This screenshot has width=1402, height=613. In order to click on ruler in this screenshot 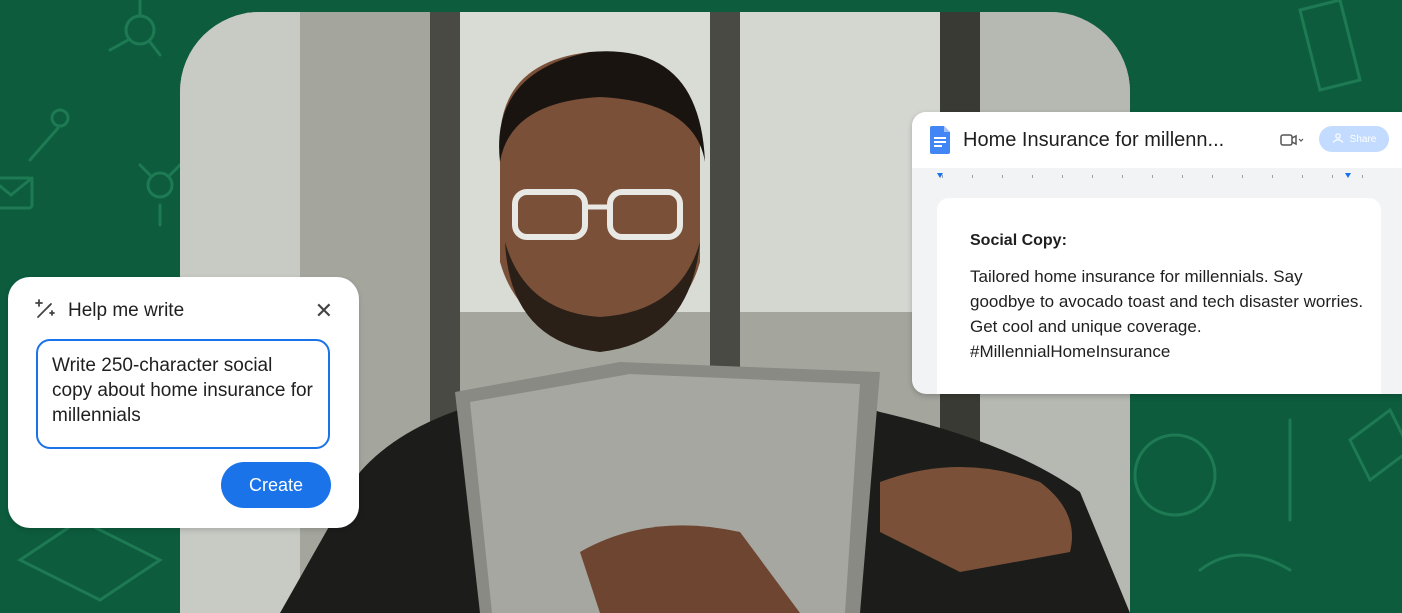, I will do `click(1157, 173)`.